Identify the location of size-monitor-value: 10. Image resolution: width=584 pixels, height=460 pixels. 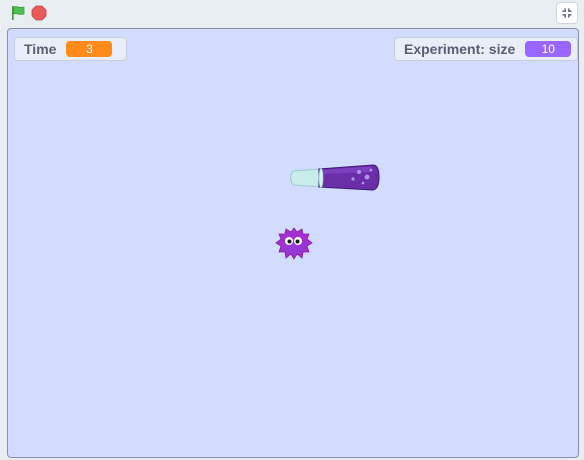
(548, 49).